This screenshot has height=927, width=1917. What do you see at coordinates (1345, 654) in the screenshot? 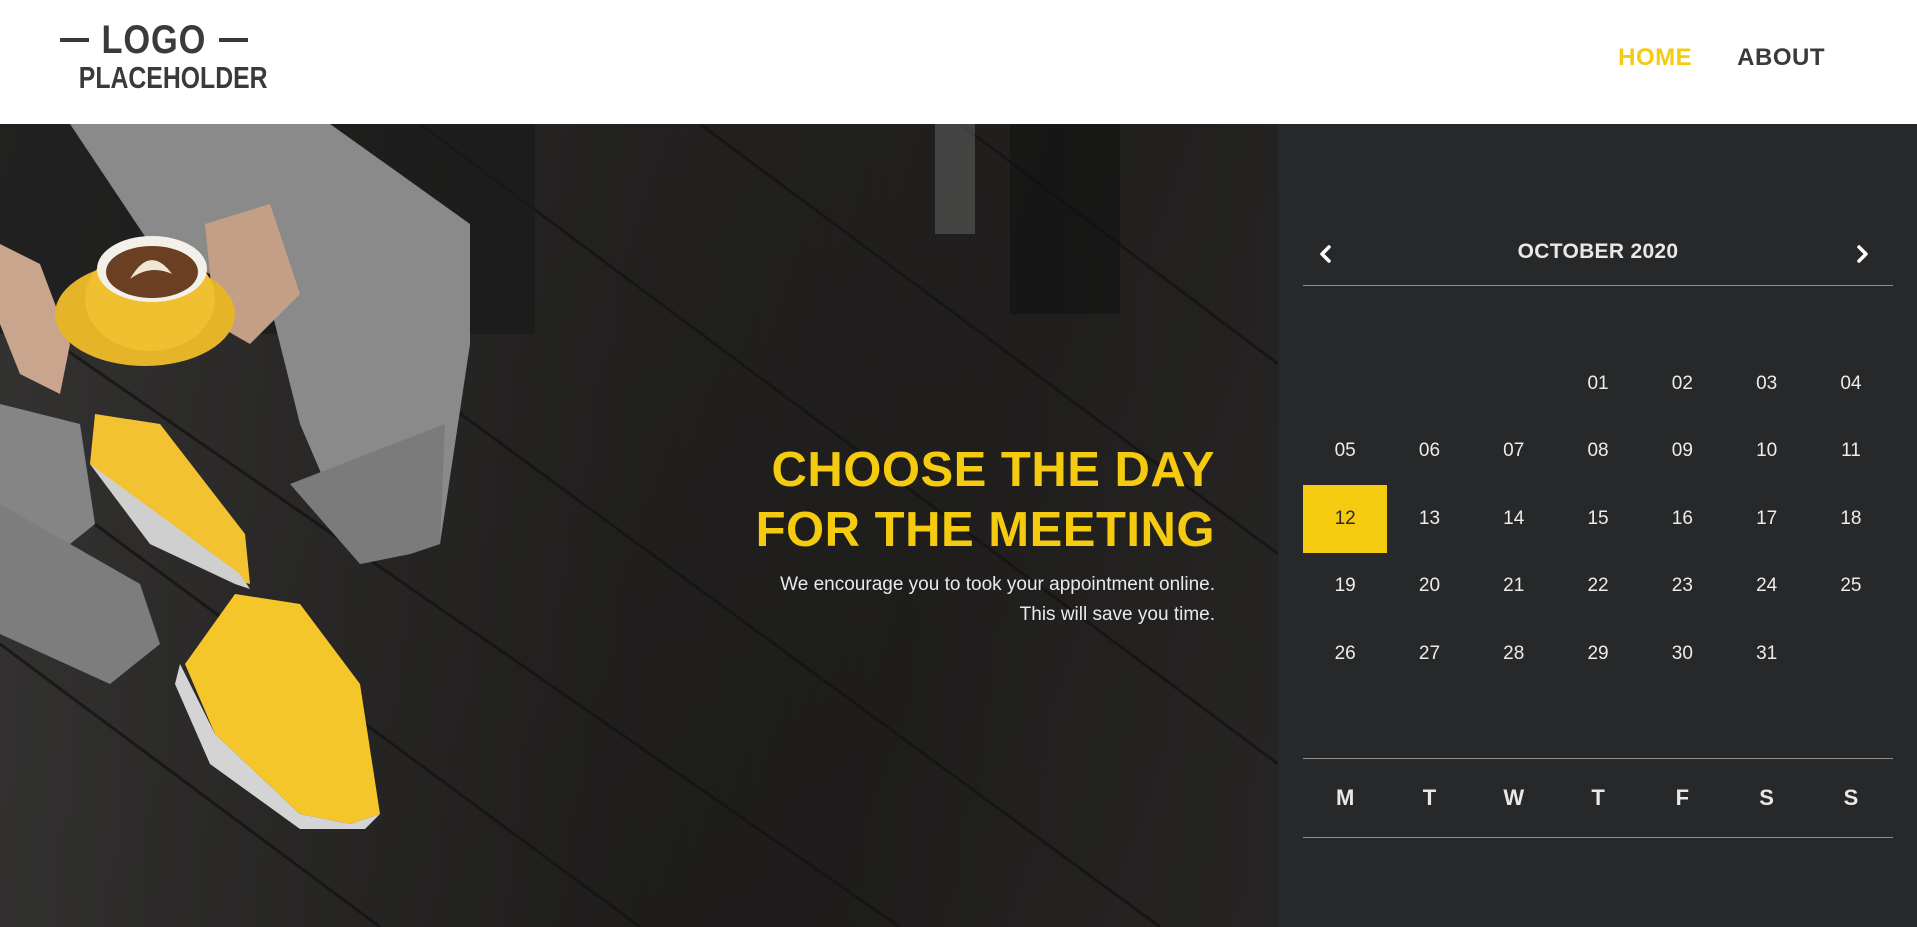
I see `calendar-day: 26` at bounding box center [1345, 654].